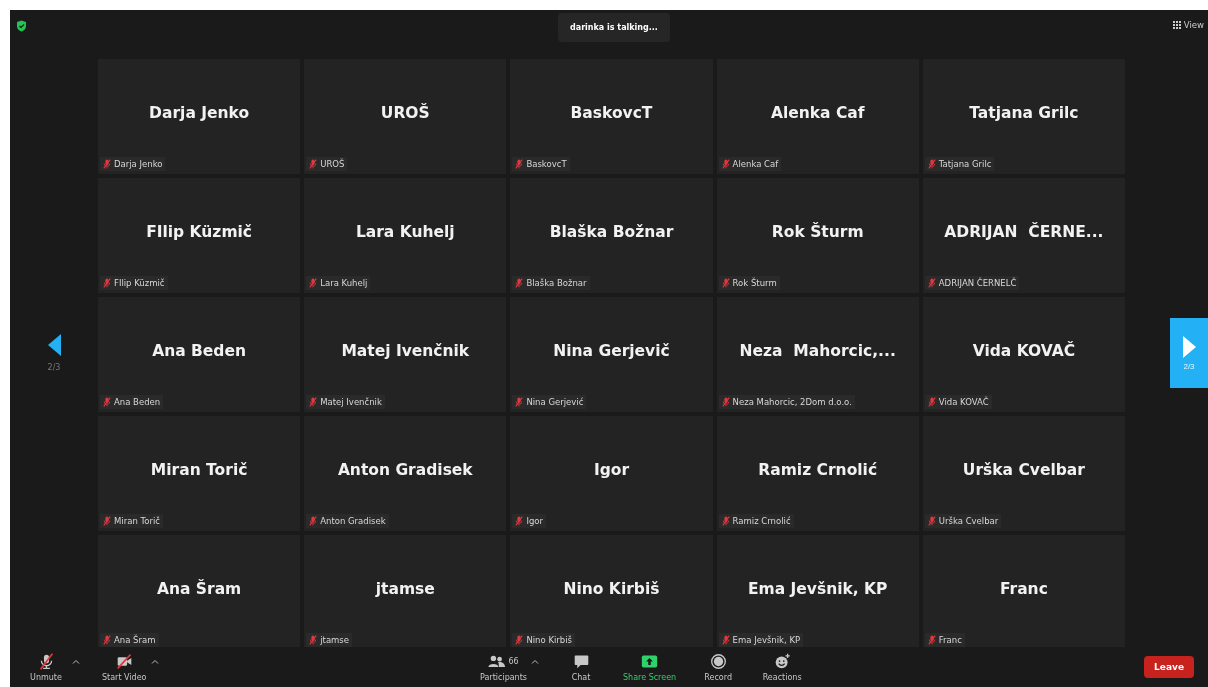  What do you see at coordinates (199, 112) in the screenshot?
I see `participant-name: Darja Jenko` at bounding box center [199, 112].